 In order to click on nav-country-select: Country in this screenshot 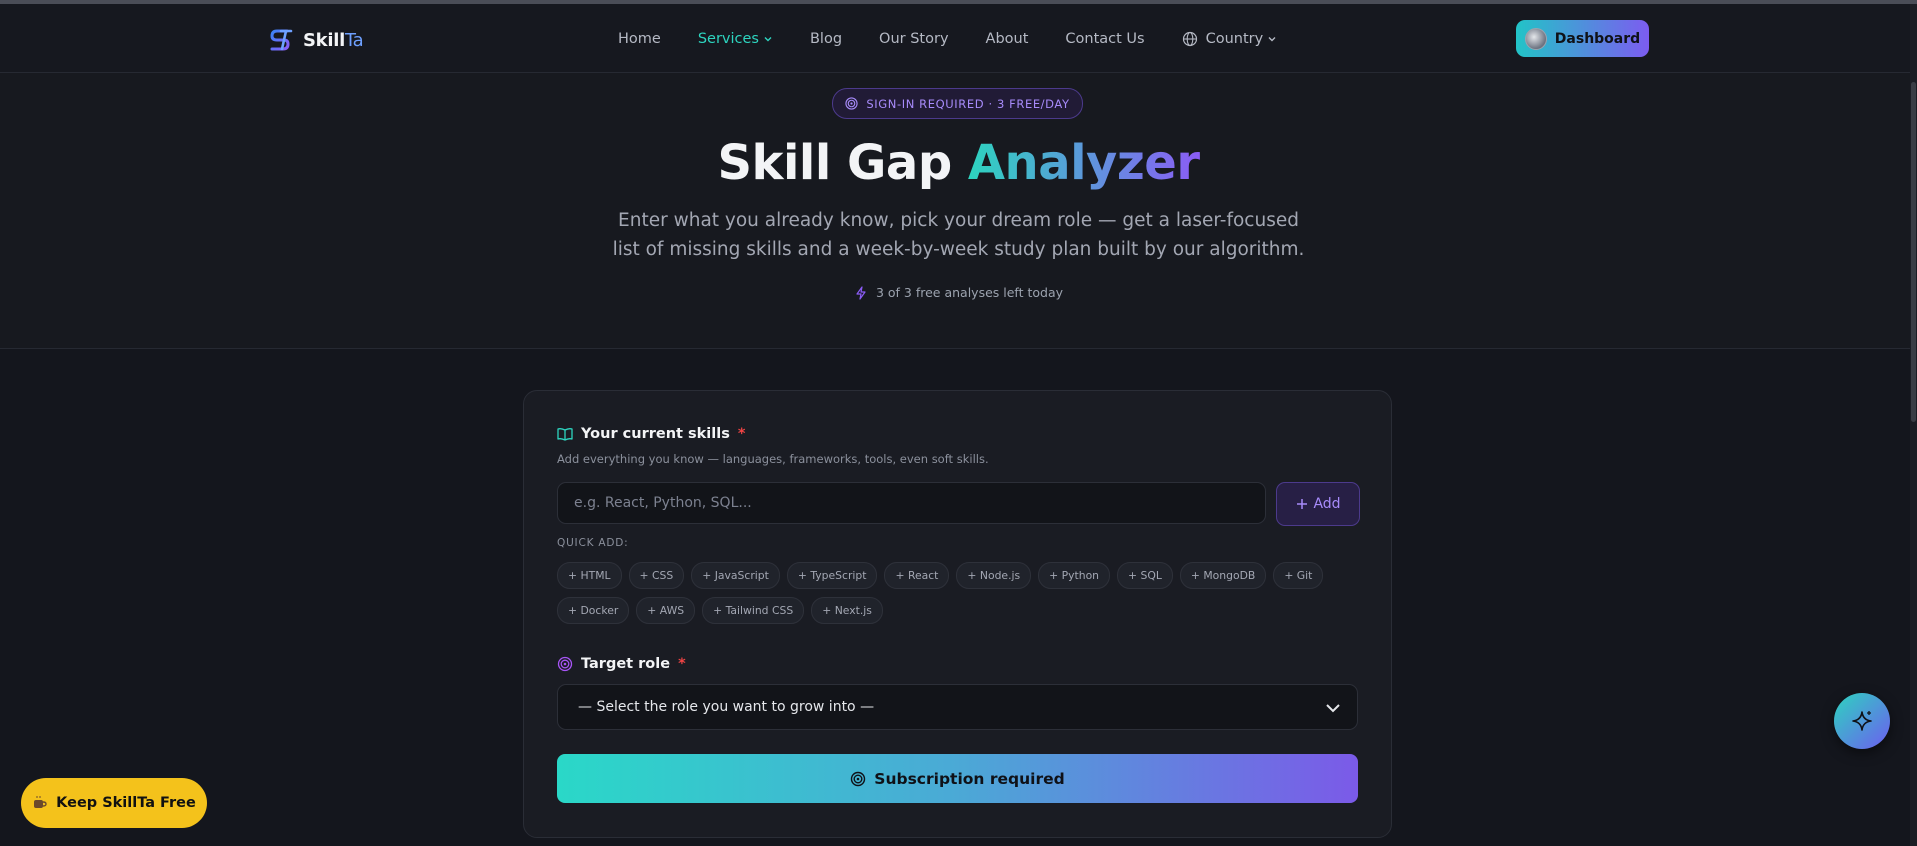, I will do `click(1230, 39)`.